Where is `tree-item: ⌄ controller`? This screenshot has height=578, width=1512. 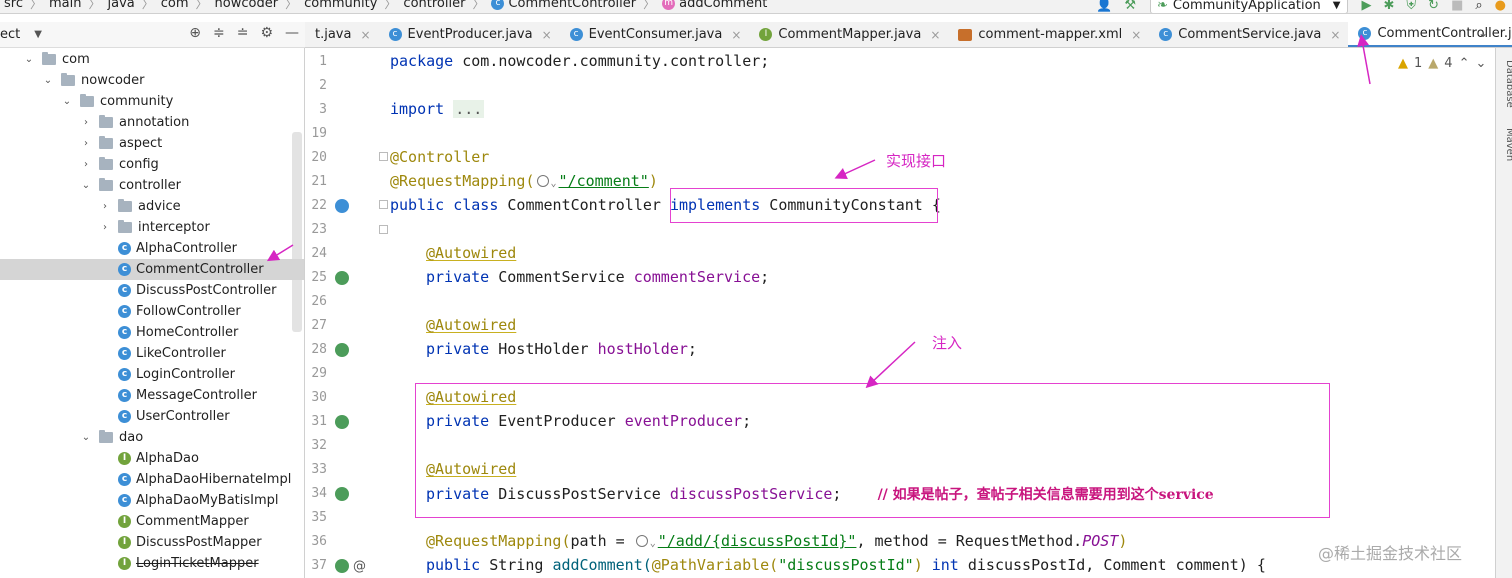
tree-item: ⌄ controller is located at coordinates (146, 185).